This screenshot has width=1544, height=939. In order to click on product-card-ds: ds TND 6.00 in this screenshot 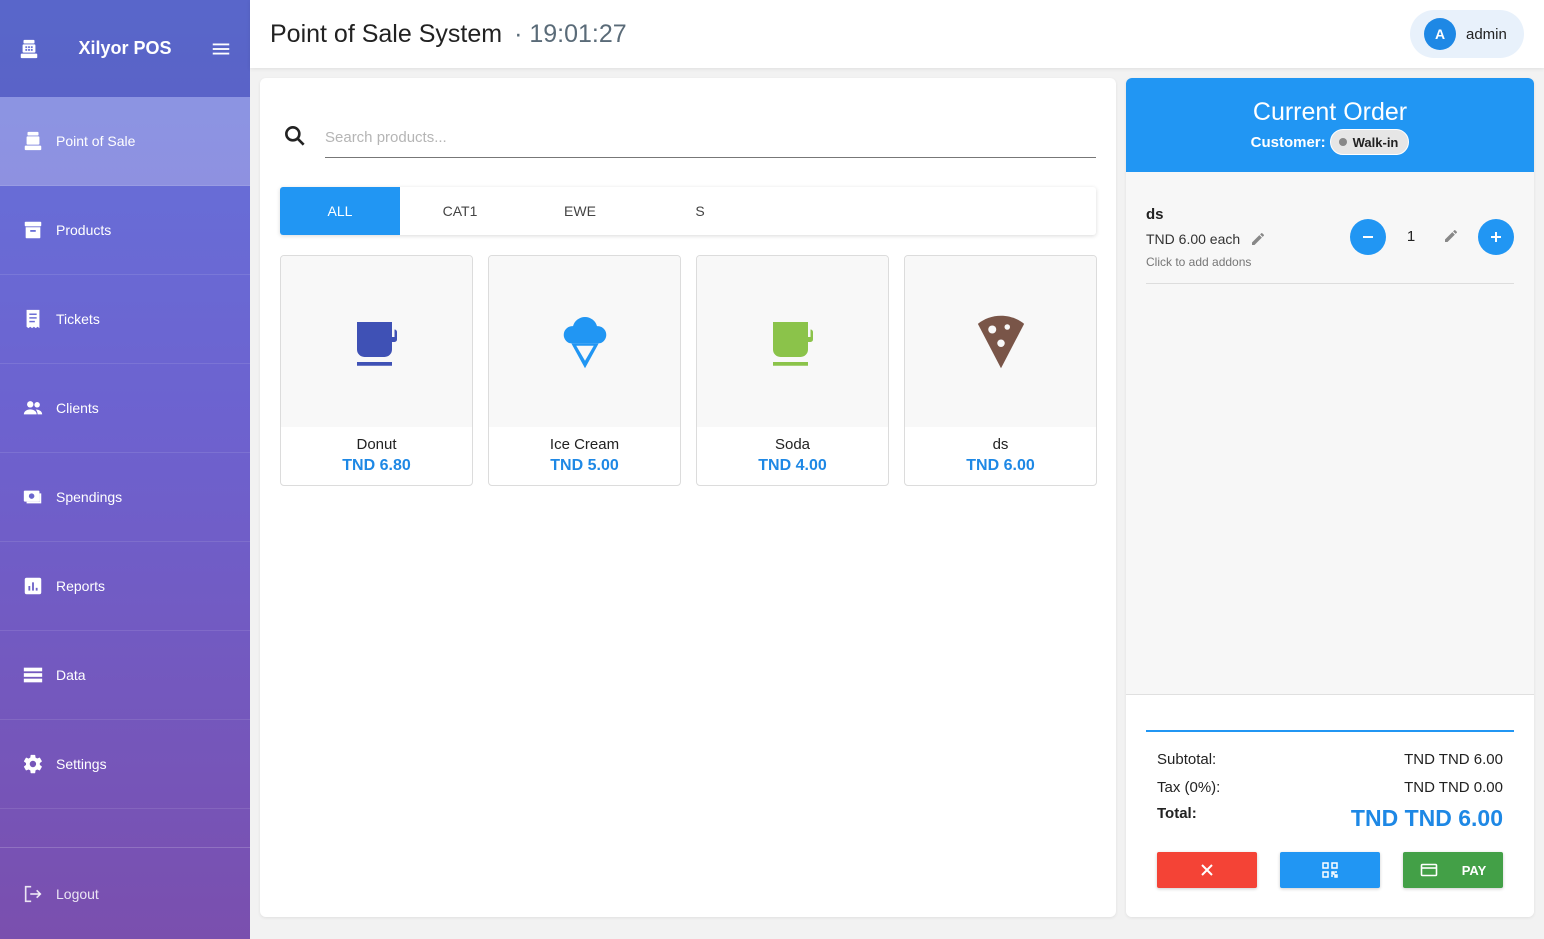, I will do `click(1000, 370)`.